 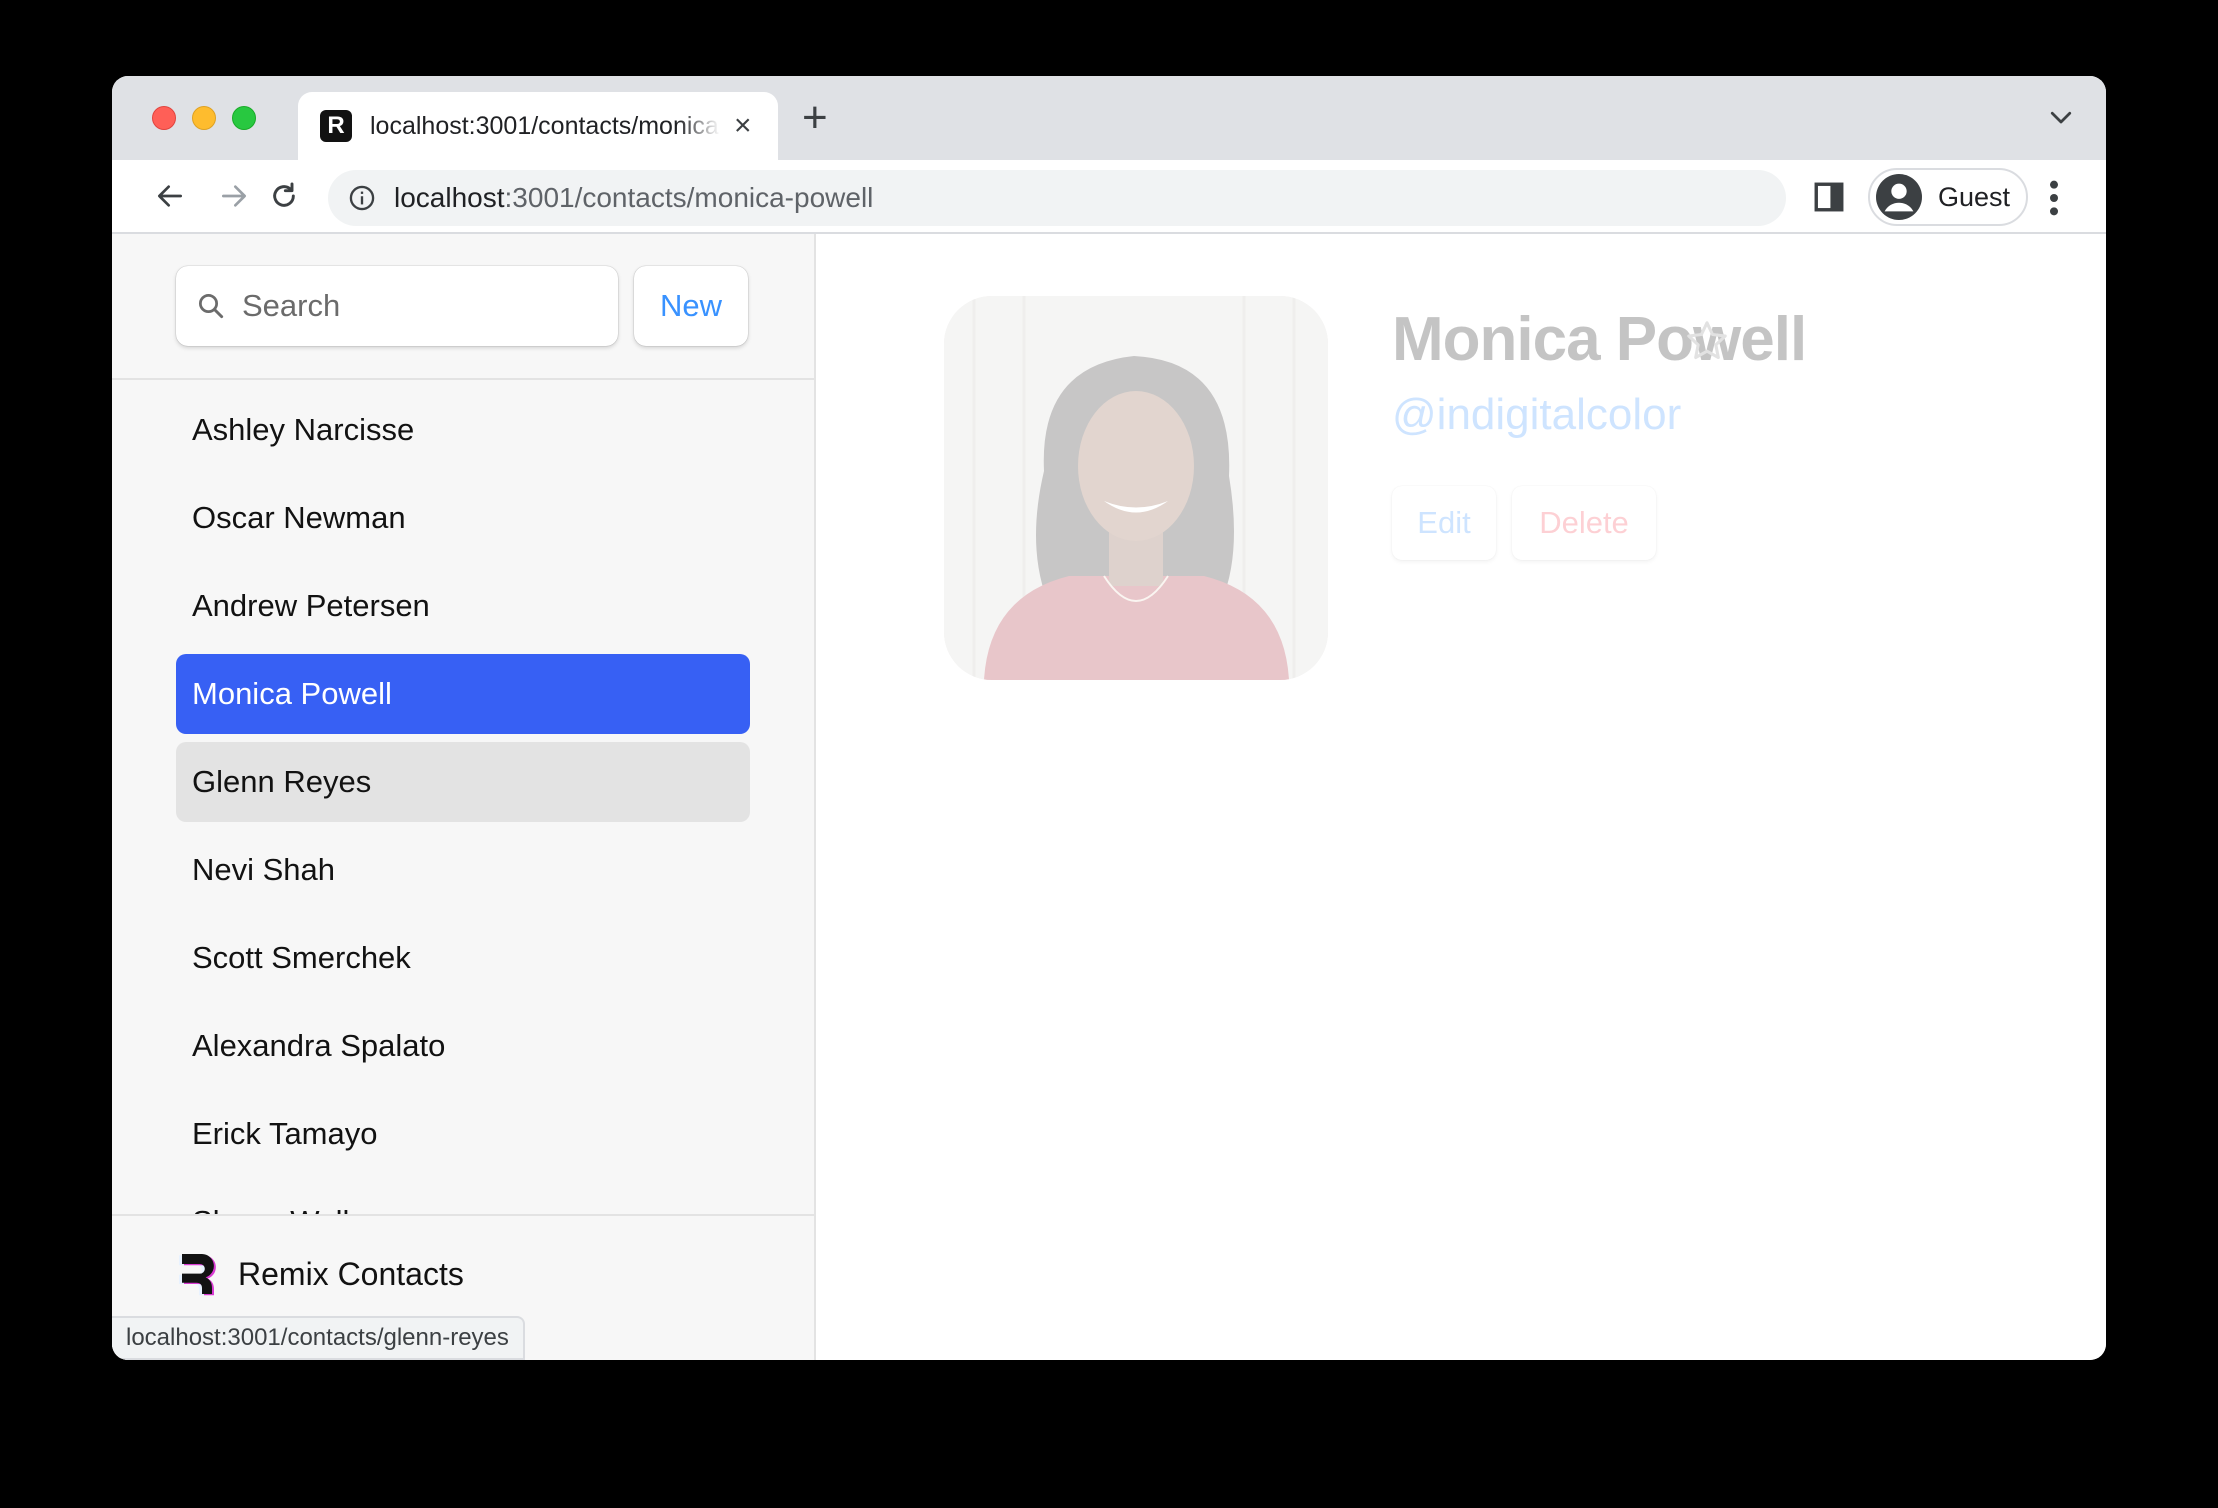 I want to click on contact-list-item: Oscar Newman, so click(x=463, y=518).